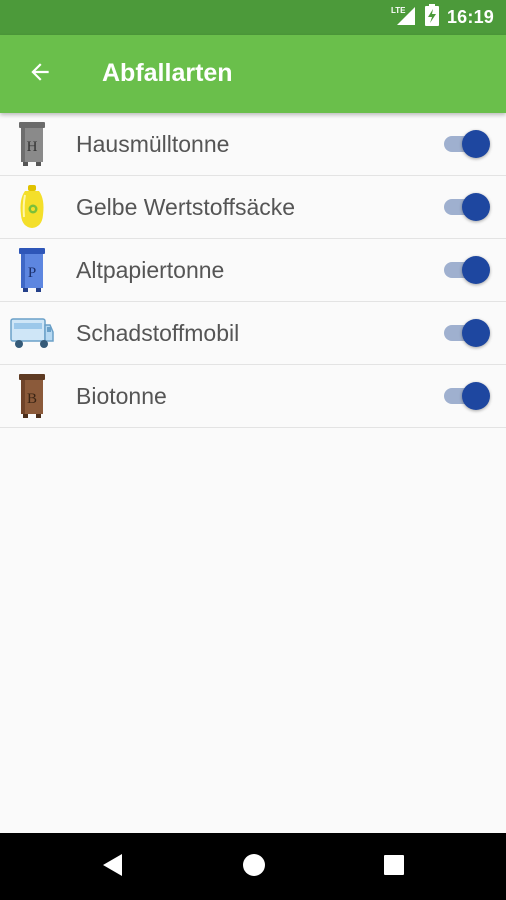 The width and height of the screenshot is (506, 900). I want to click on waste-type-label: Hausmülltonne, so click(153, 143).